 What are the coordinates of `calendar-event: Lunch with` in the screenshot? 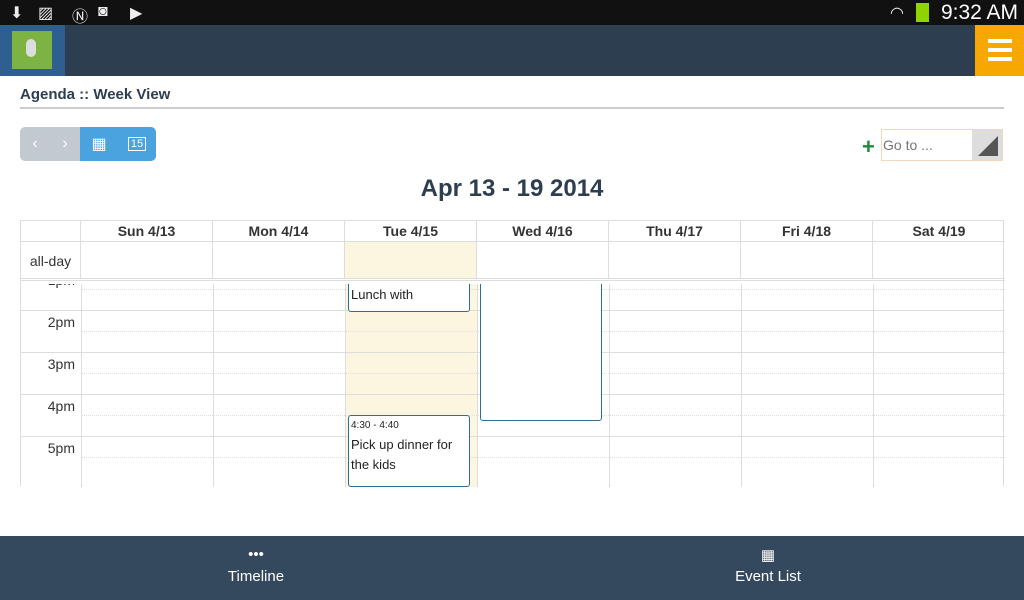 It's located at (409, 298).